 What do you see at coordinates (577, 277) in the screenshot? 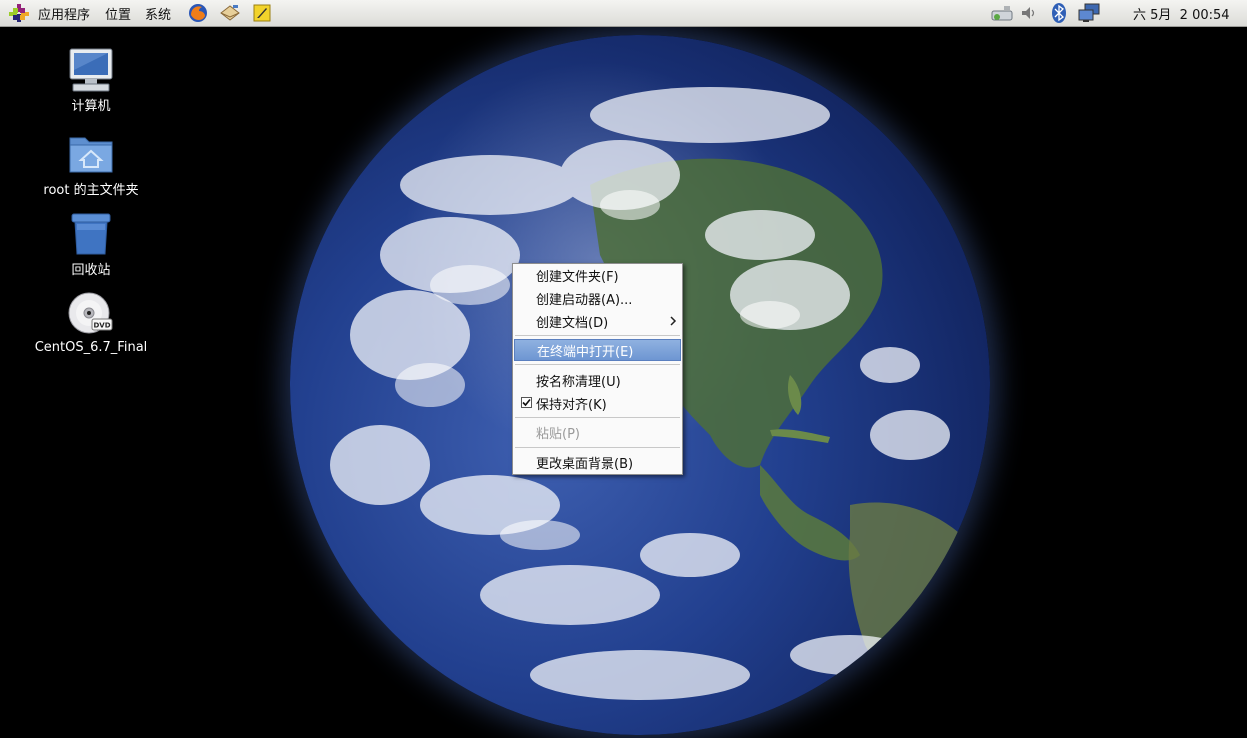
I see `menu-item-label: 创建文件夹(F)` at bounding box center [577, 277].